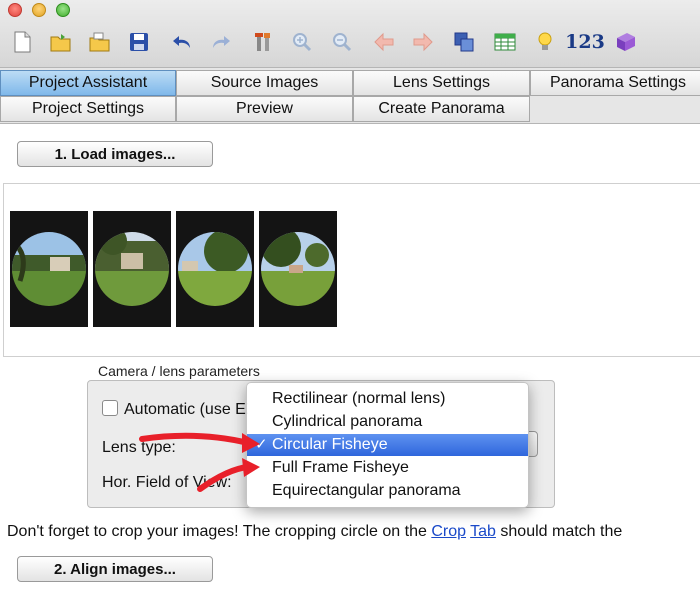 The width and height of the screenshot is (700, 594). I want to click on menu-item-label: Equirectangular panorama, so click(366, 490).